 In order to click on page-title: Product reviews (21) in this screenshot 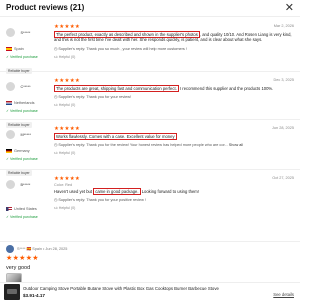, I will do `click(45, 7)`.